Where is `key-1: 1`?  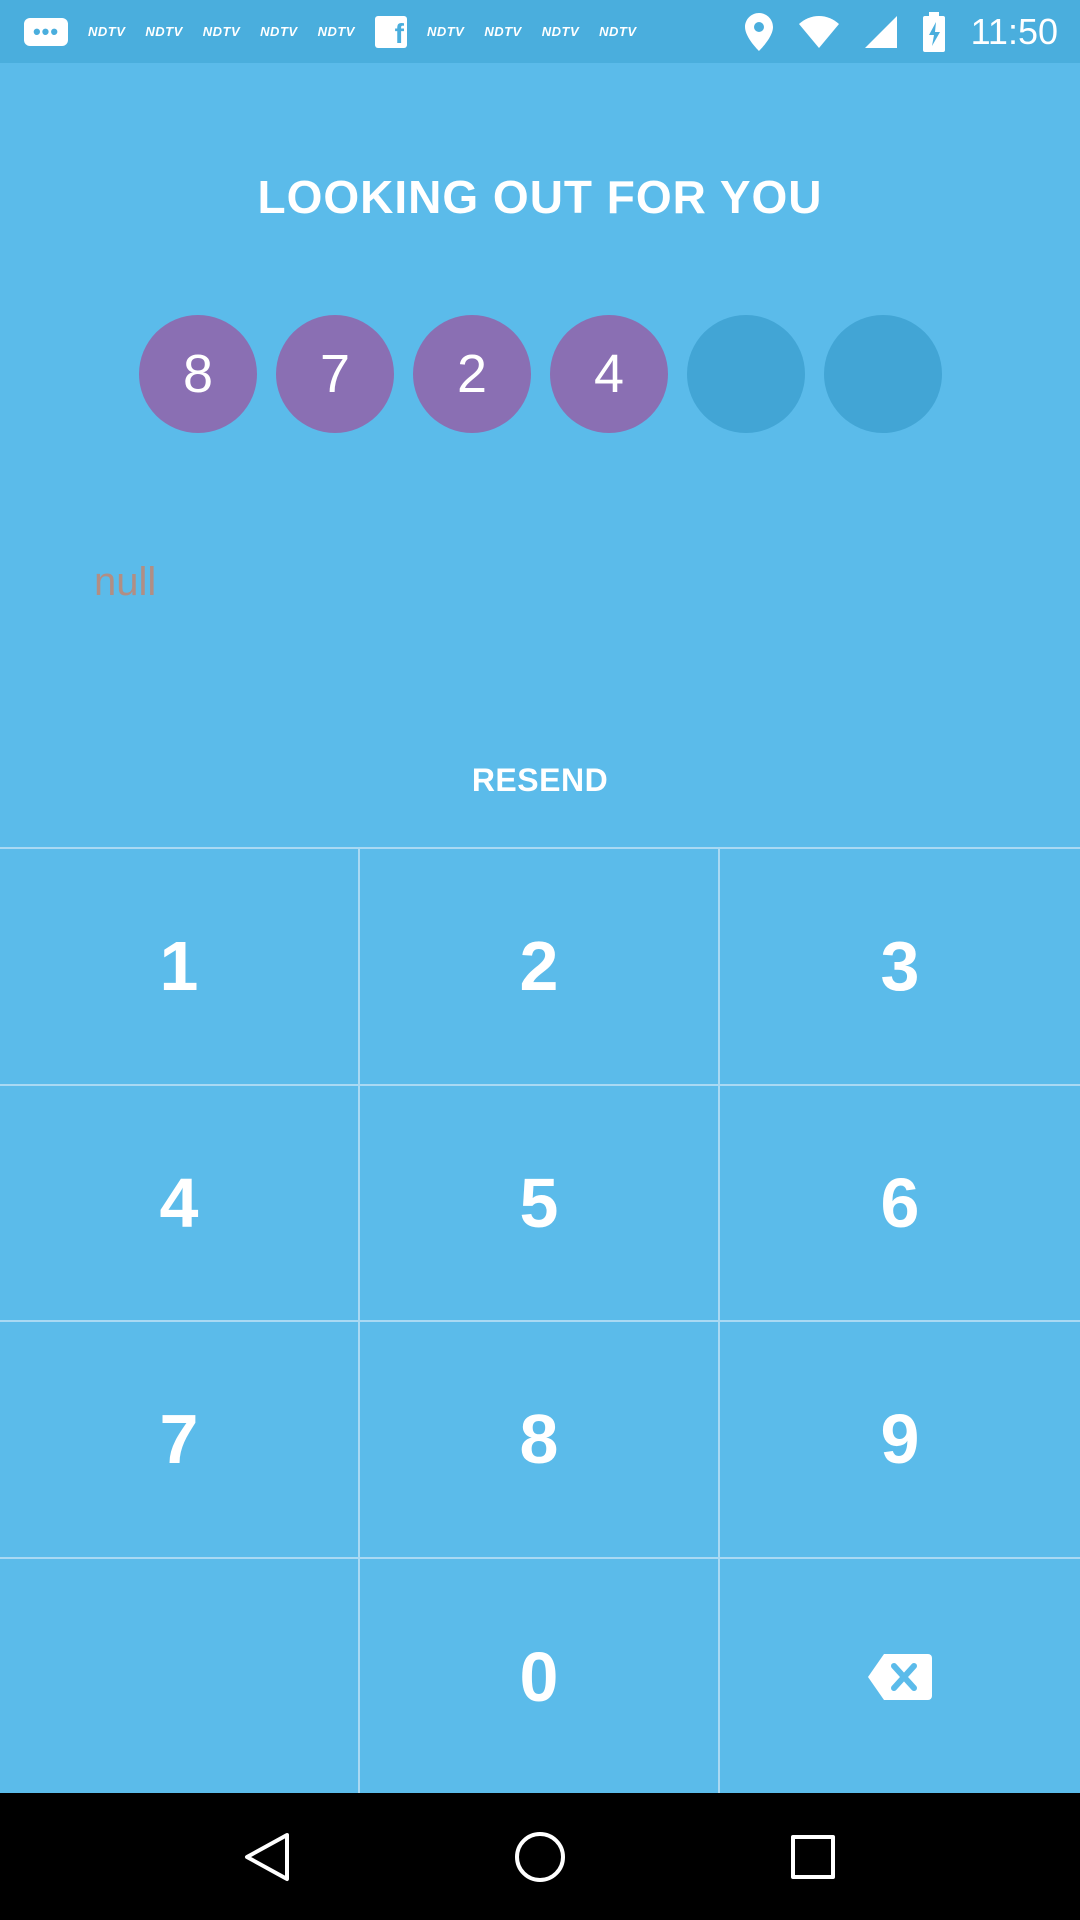 key-1: 1 is located at coordinates (180, 967).